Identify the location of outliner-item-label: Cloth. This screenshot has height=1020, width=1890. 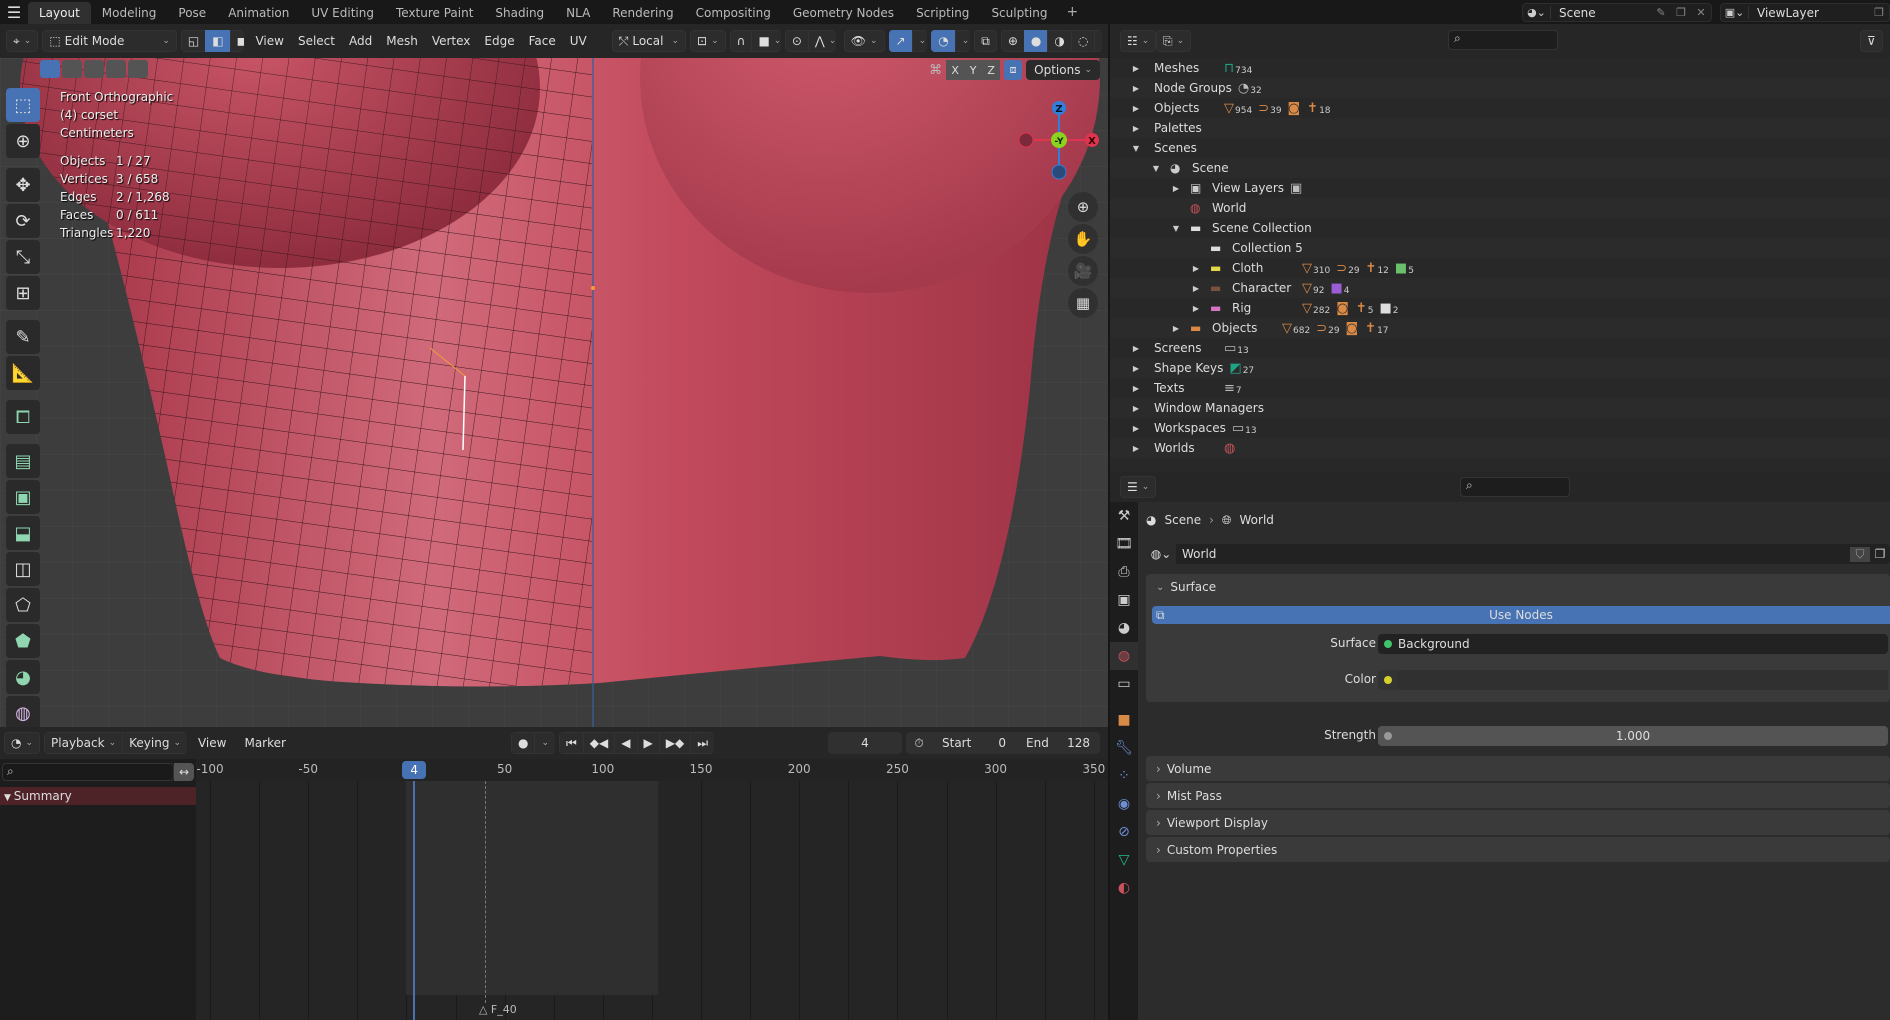
(1264, 268).